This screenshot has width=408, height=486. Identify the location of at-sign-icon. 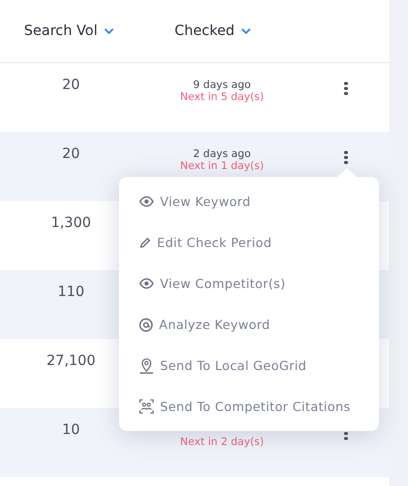
(146, 325).